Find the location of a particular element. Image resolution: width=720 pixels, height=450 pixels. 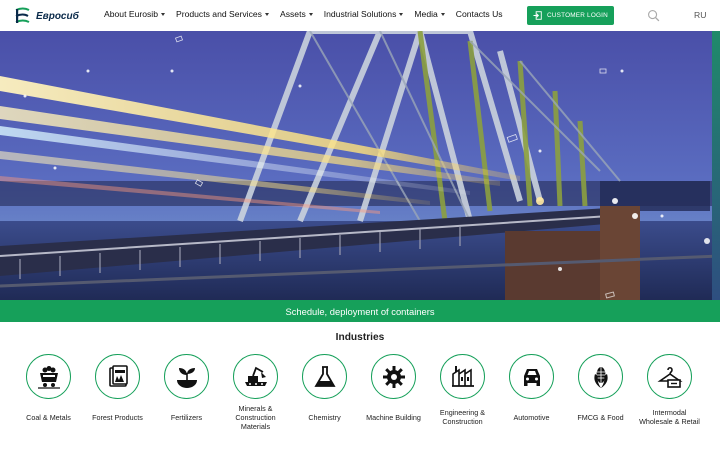

industry-intermodal-retail: Intermodal Wholesale & Retail is located at coordinates (669, 394).